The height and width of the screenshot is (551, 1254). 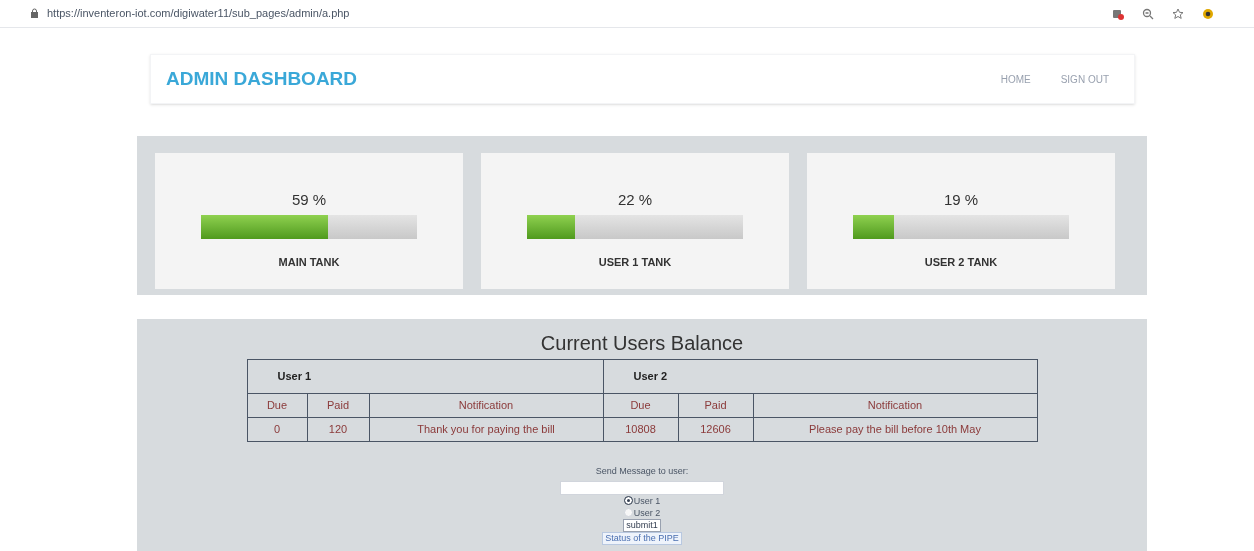 I want to click on radio-button, so click(x=628, y=500).